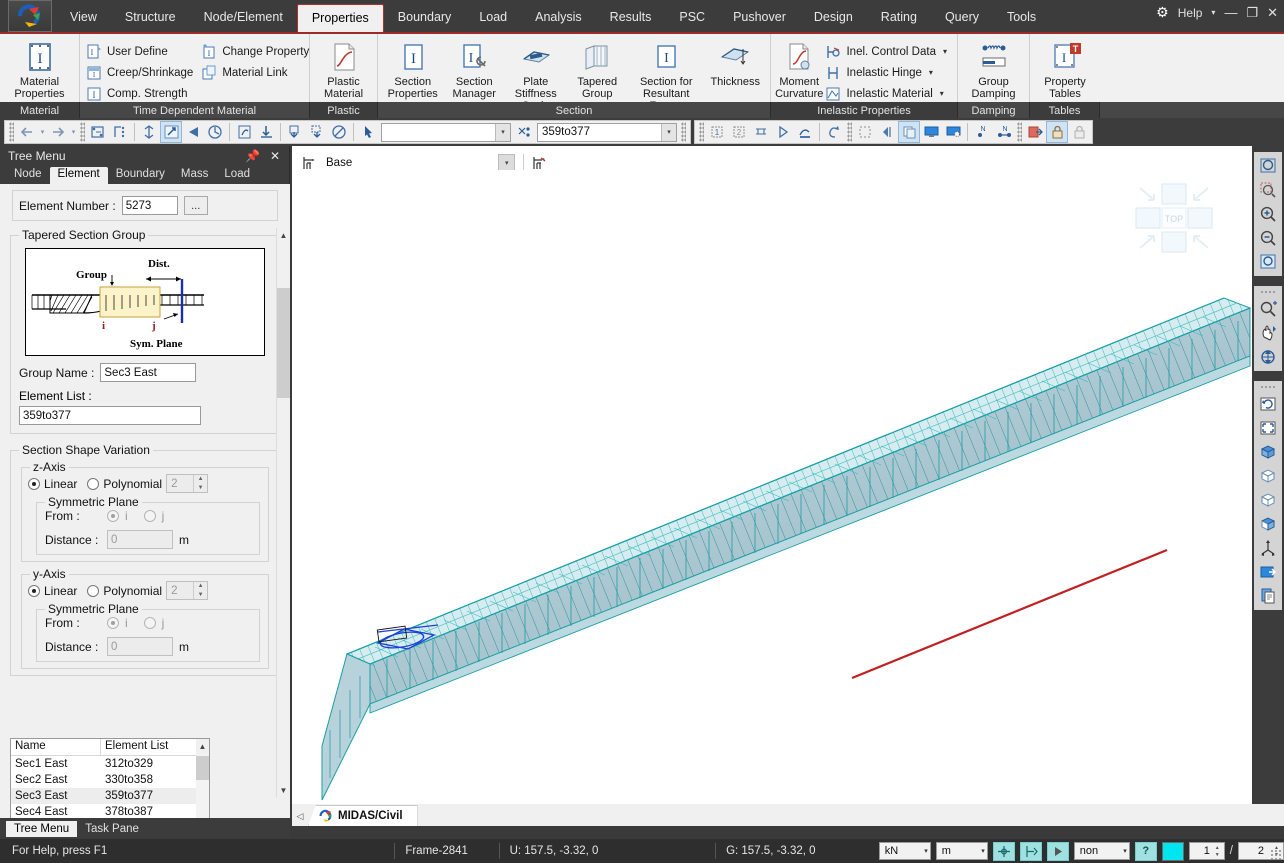 This screenshot has height=863, width=1284. I want to click on table-row: Sec1 East 312to329, so click(110, 764).